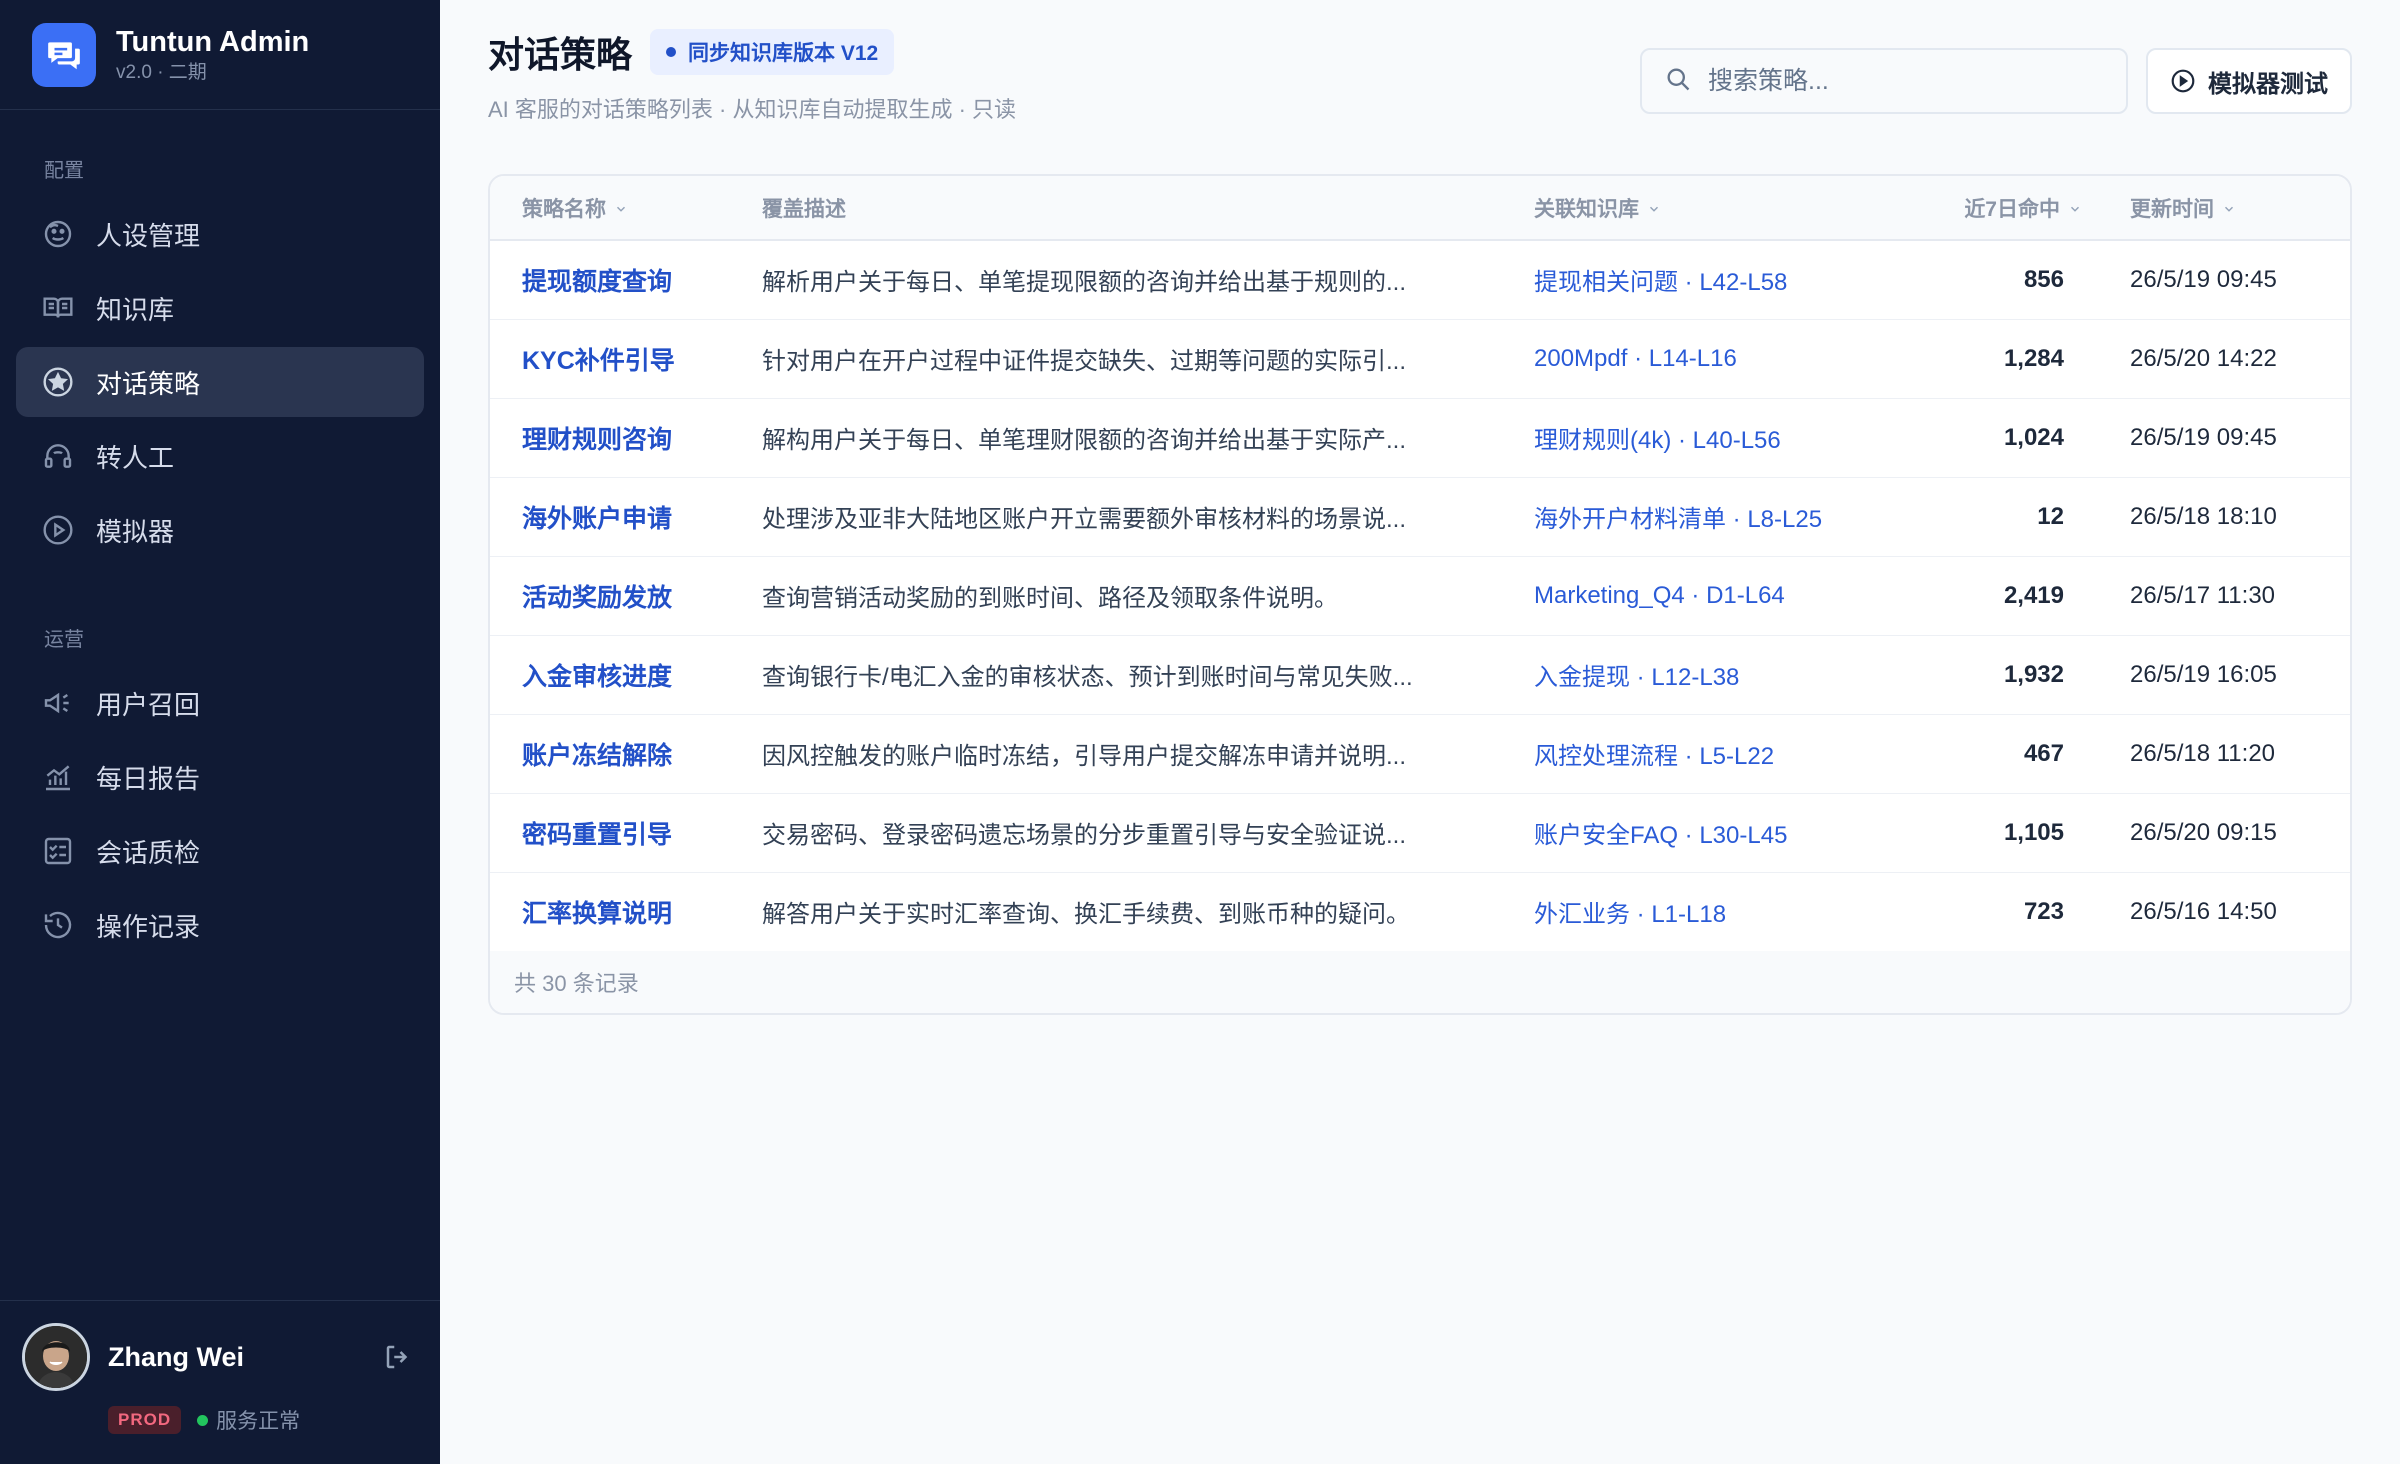  I want to click on column-header-kb: 关联知识库, so click(1702, 208).